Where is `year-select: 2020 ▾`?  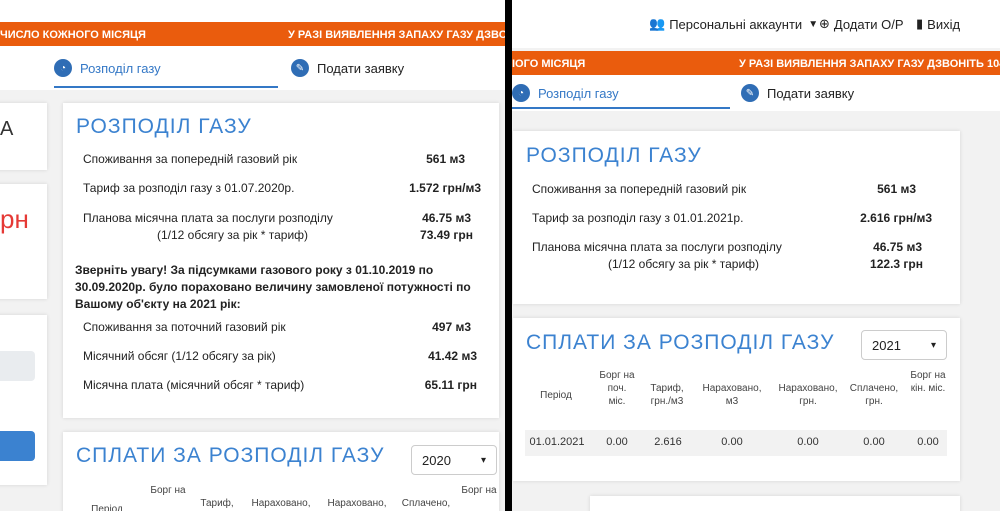 year-select: 2020 ▾ is located at coordinates (454, 460).